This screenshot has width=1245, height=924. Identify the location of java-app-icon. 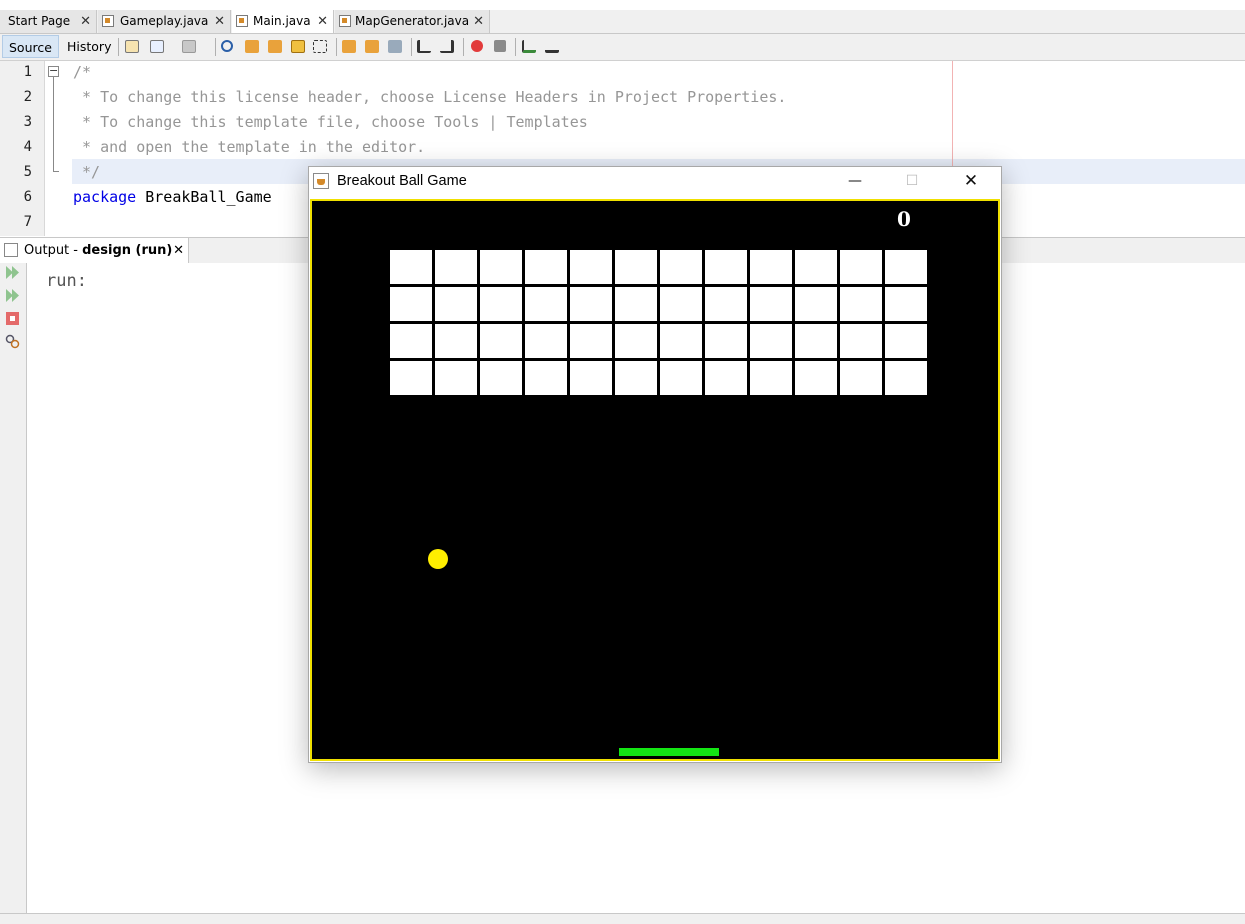
(321, 181).